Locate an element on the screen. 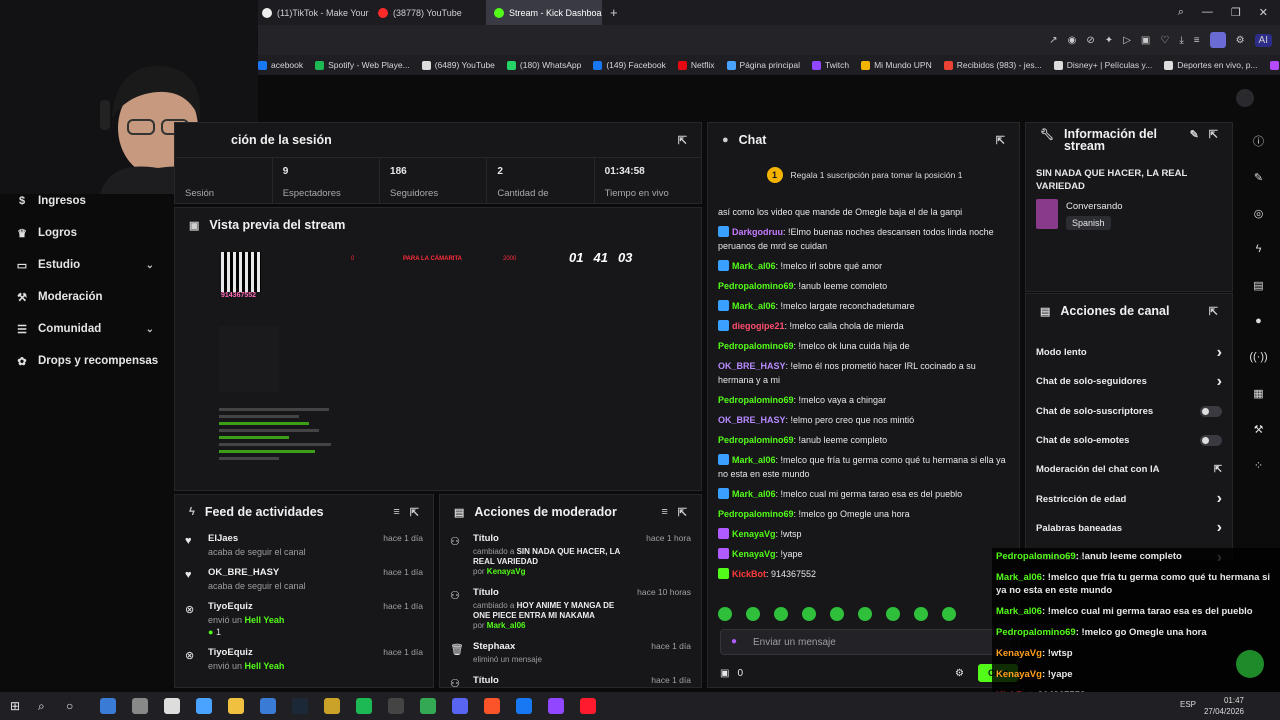 This screenshot has width=1280, height=720. edit-icon: ✎ is located at coordinates (1194, 134).